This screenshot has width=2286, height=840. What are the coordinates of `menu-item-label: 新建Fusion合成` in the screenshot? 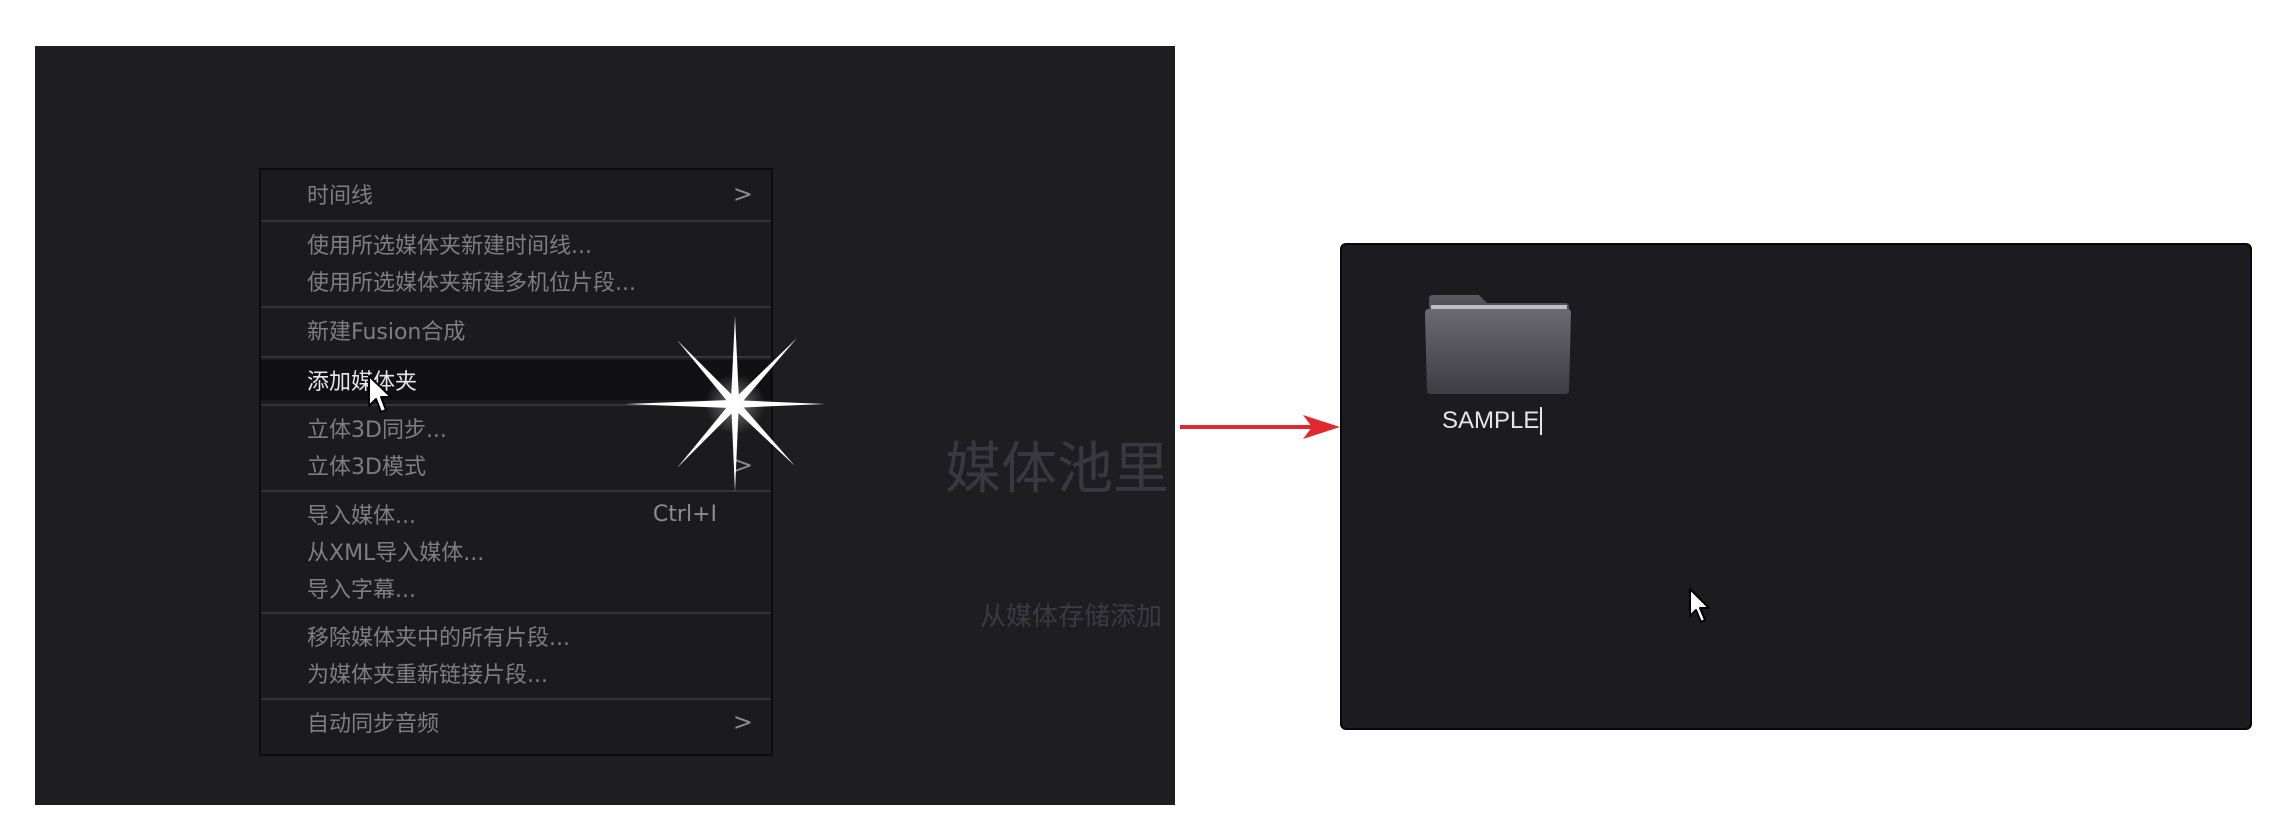 It's located at (386, 332).